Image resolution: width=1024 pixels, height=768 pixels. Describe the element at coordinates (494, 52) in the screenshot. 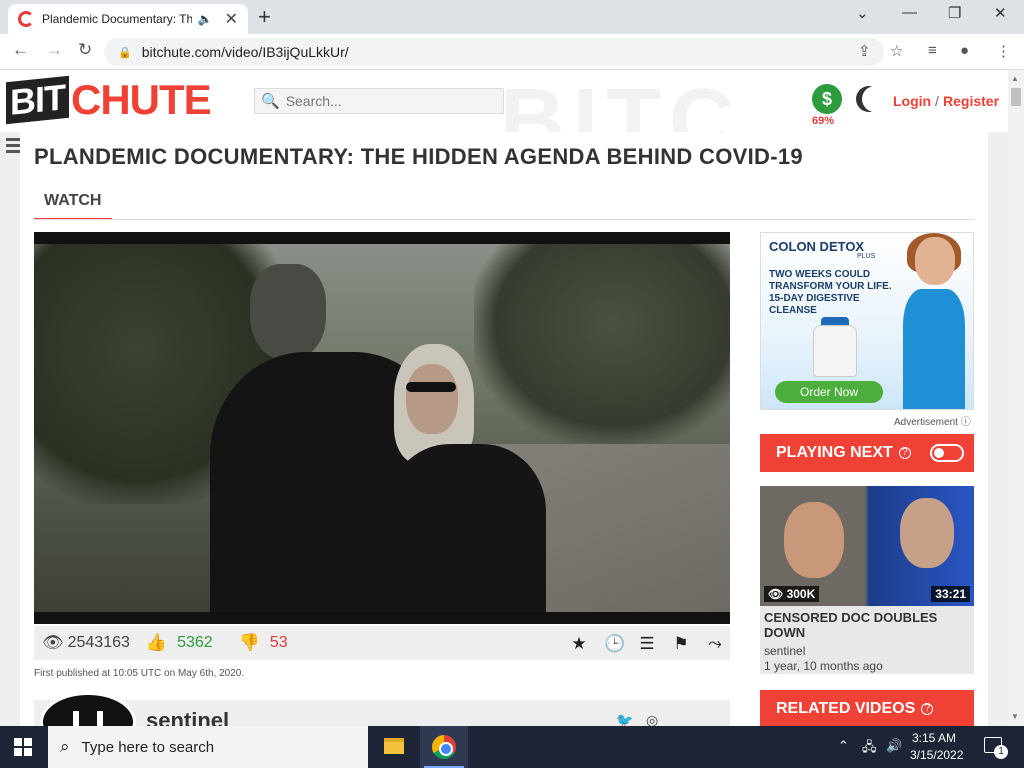

I see `url-field: 🔒 bitchute.com/video/IB3ijQuLkkUr/` at that location.